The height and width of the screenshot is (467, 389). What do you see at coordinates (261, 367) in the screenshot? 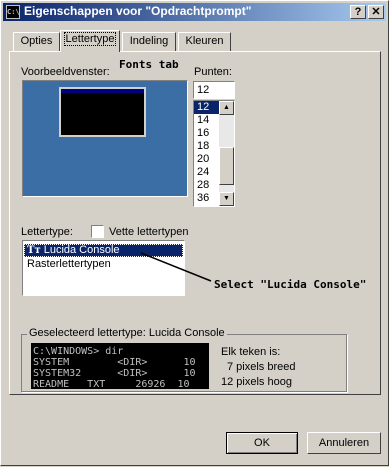
I see `char-width: 7 pixels breed` at bounding box center [261, 367].